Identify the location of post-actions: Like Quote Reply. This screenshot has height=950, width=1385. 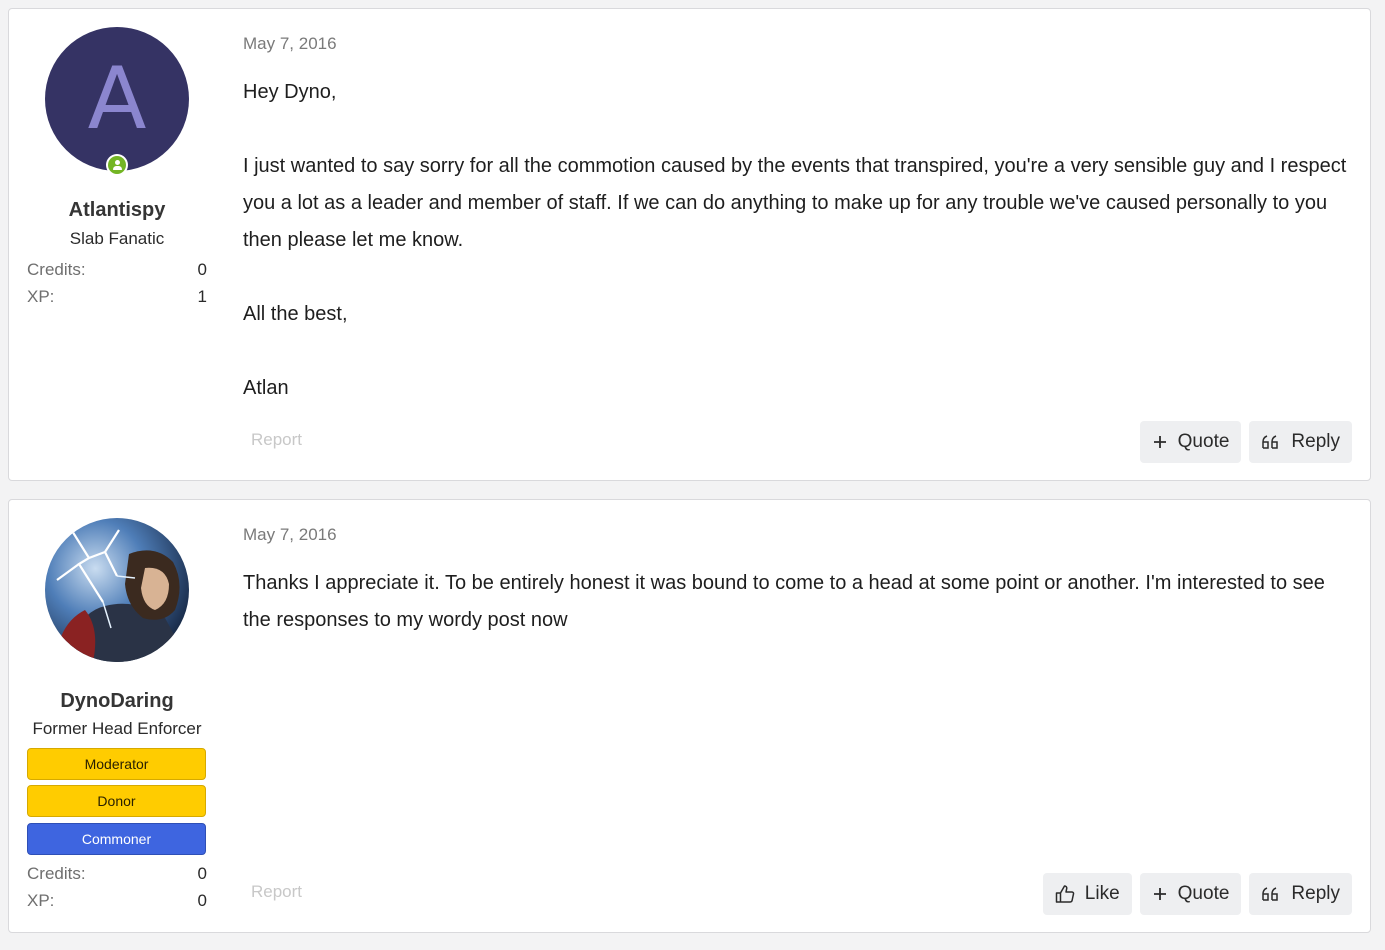
(1197, 894).